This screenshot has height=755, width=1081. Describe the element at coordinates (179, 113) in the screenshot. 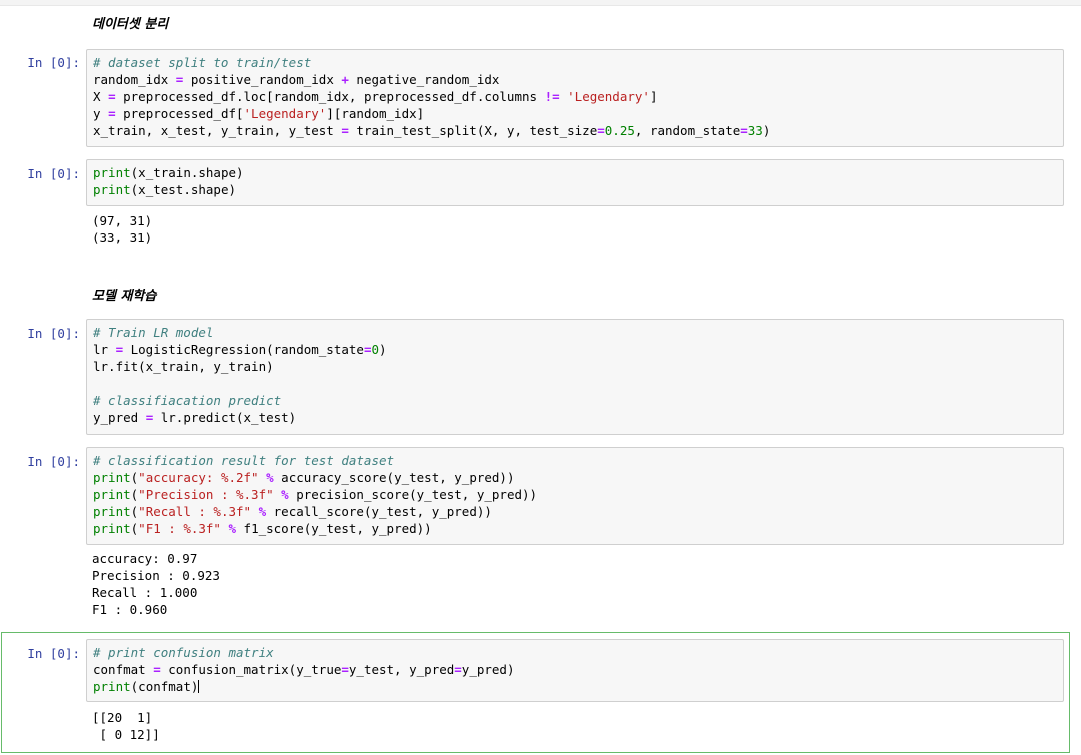

I see `code-token: preprocessed_df[` at that location.